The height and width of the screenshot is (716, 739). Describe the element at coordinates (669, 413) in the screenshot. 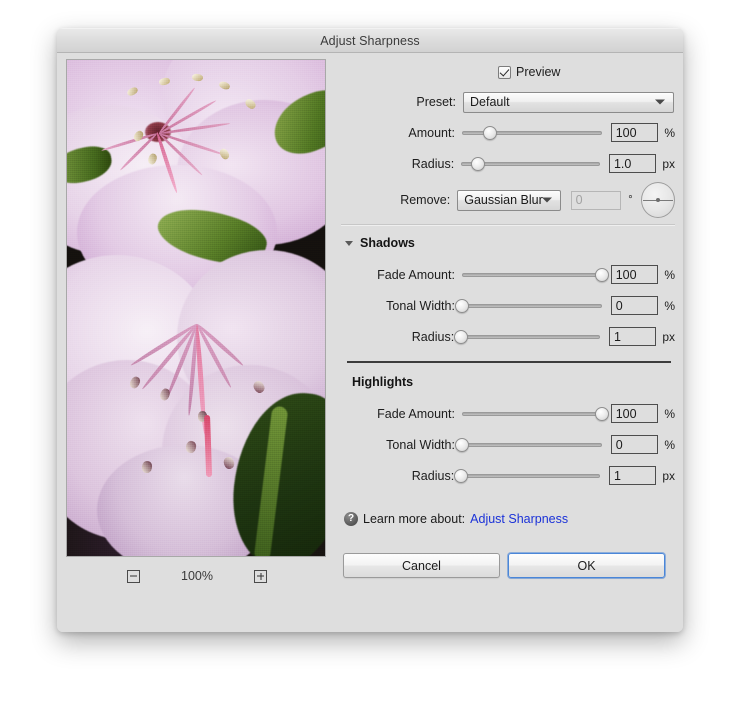

I see `highlights-fade-amount-unit: %` at that location.